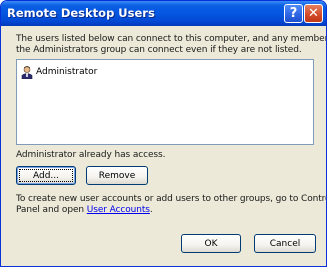 The width and height of the screenshot is (327, 267). I want to click on footer-text-prefix: Panel and open, so click(51, 210).